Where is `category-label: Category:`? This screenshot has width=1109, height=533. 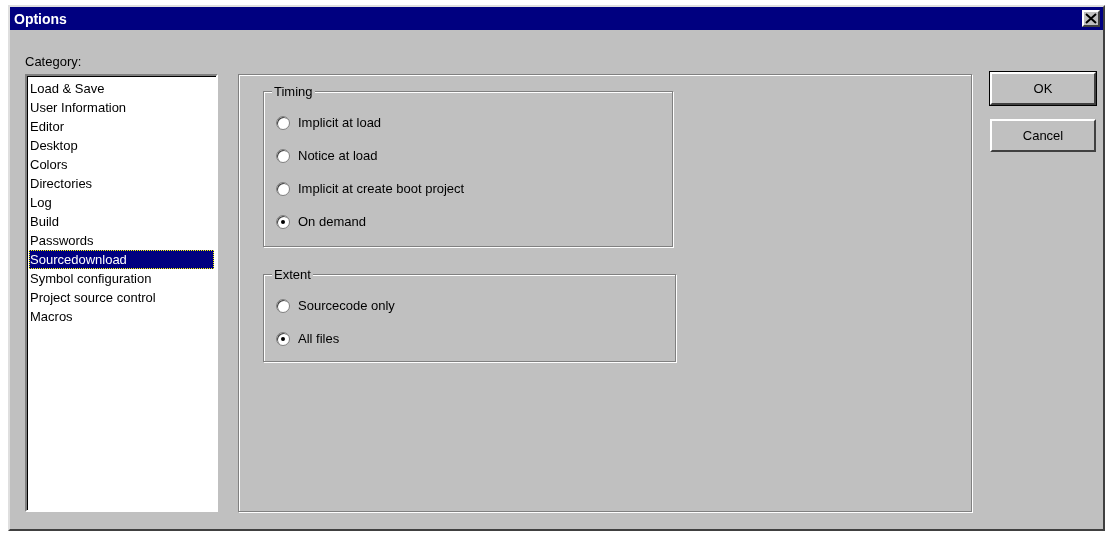 category-label: Category: is located at coordinates (54, 62).